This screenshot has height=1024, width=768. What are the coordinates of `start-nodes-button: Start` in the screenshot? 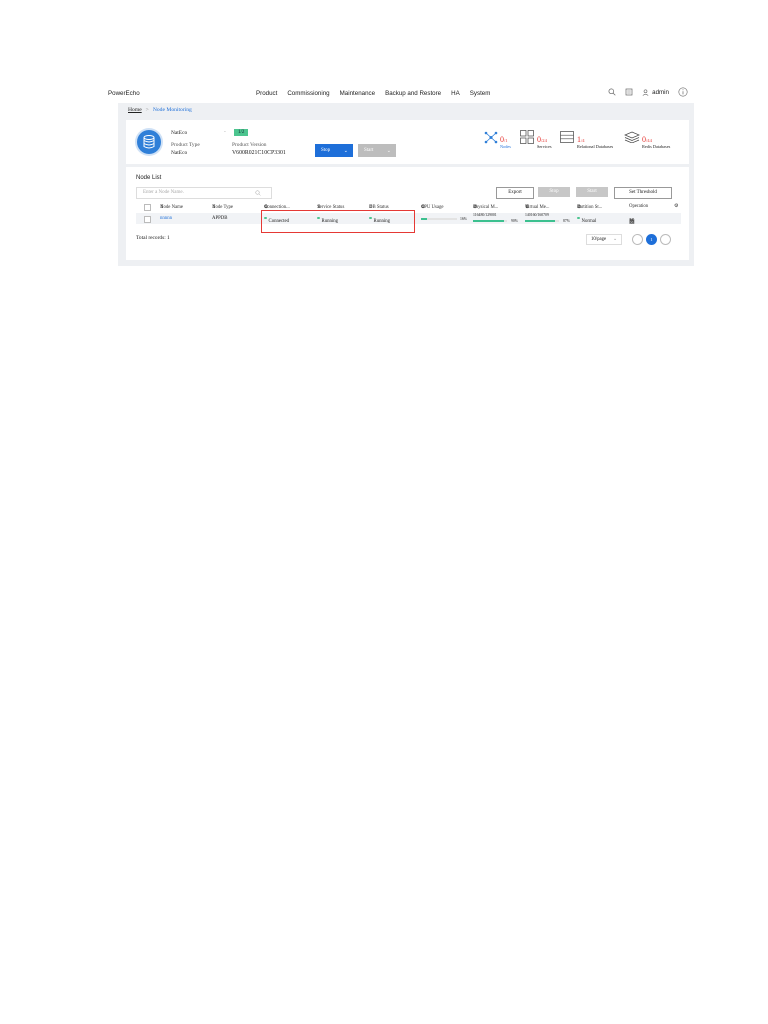 It's located at (592, 192).